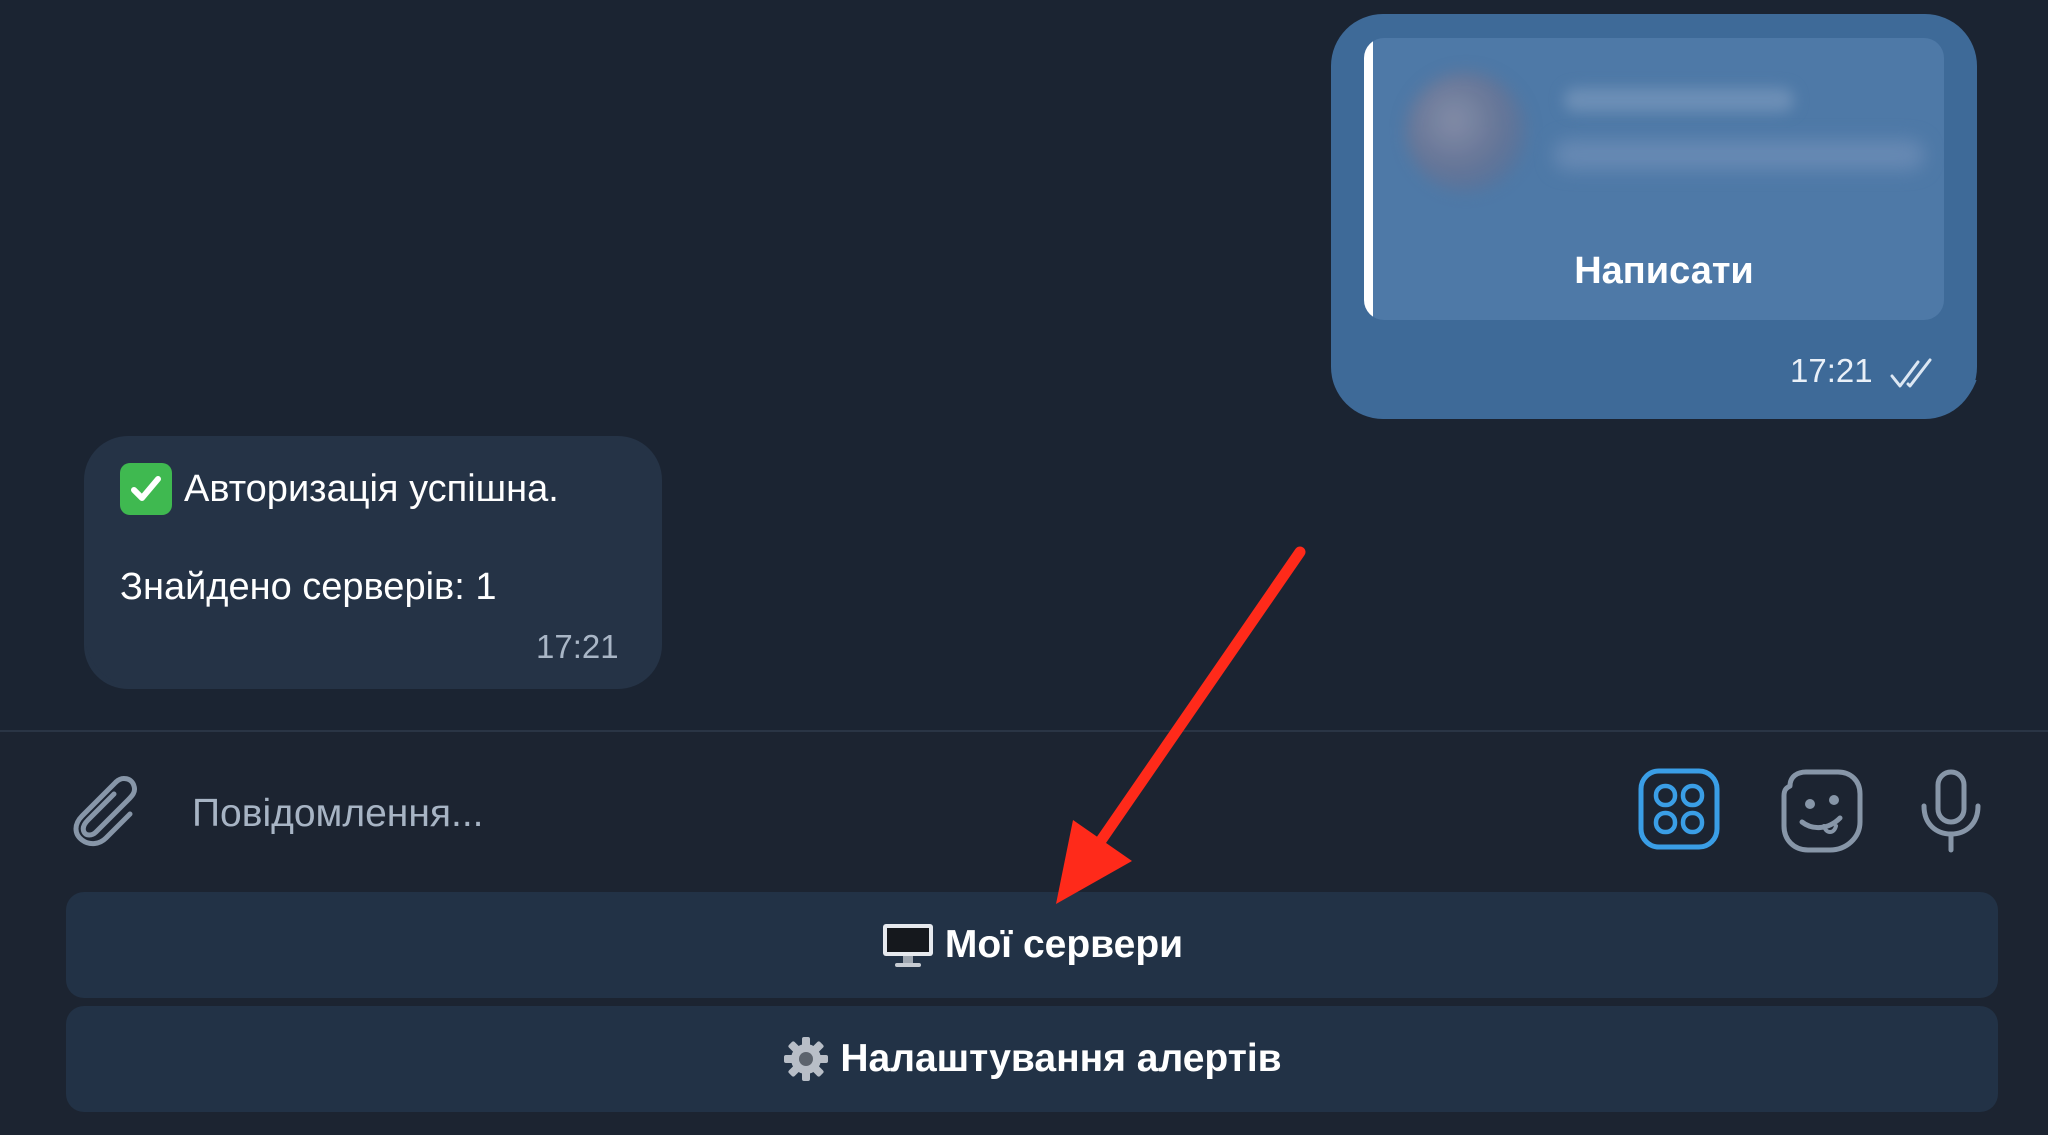 This screenshot has width=2048, height=1135. What do you see at coordinates (806, 1059) in the screenshot?
I see `gear-icon` at bounding box center [806, 1059].